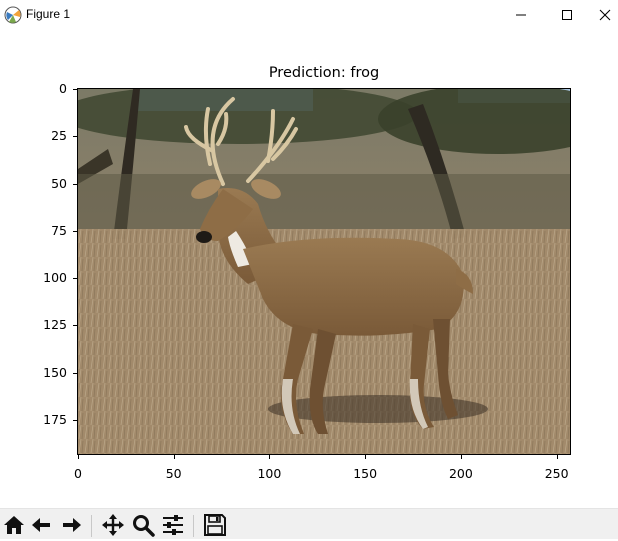 This screenshot has width=618, height=541. I want to click on back-icon, so click(41, 525).